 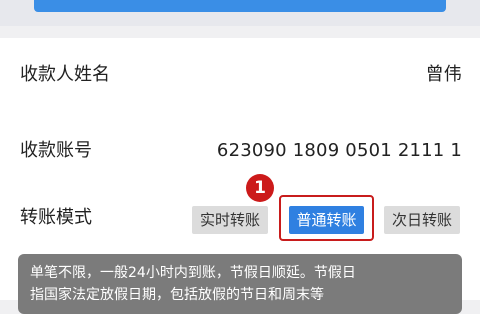 What do you see at coordinates (260, 188) in the screenshot?
I see `annotation-step-badge: 1` at bounding box center [260, 188].